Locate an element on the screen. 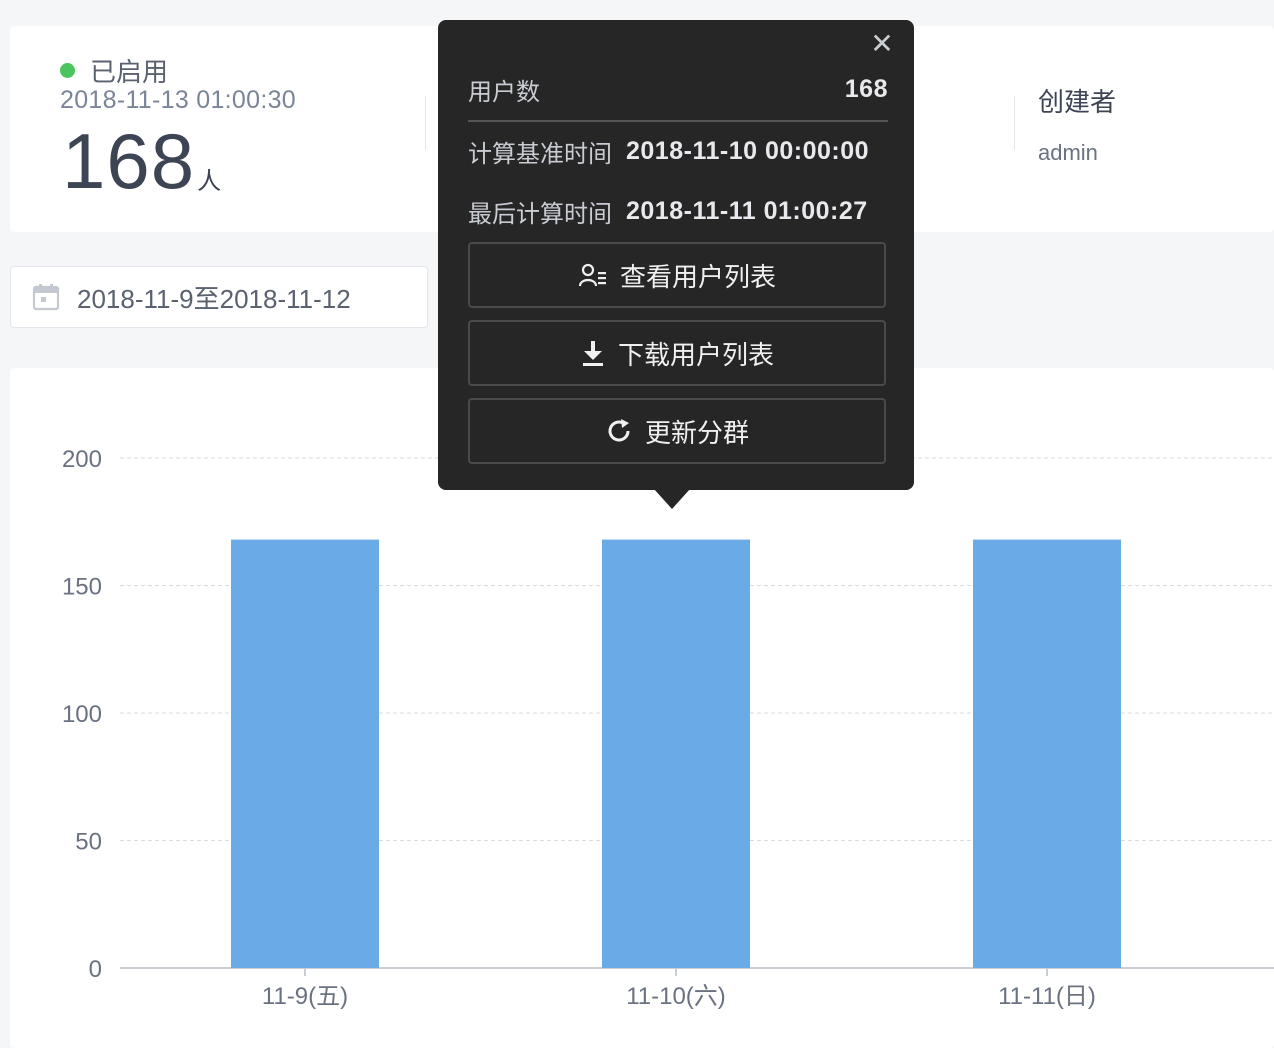 The height and width of the screenshot is (1048, 1274). creator-value: admin is located at coordinates (1068, 152).